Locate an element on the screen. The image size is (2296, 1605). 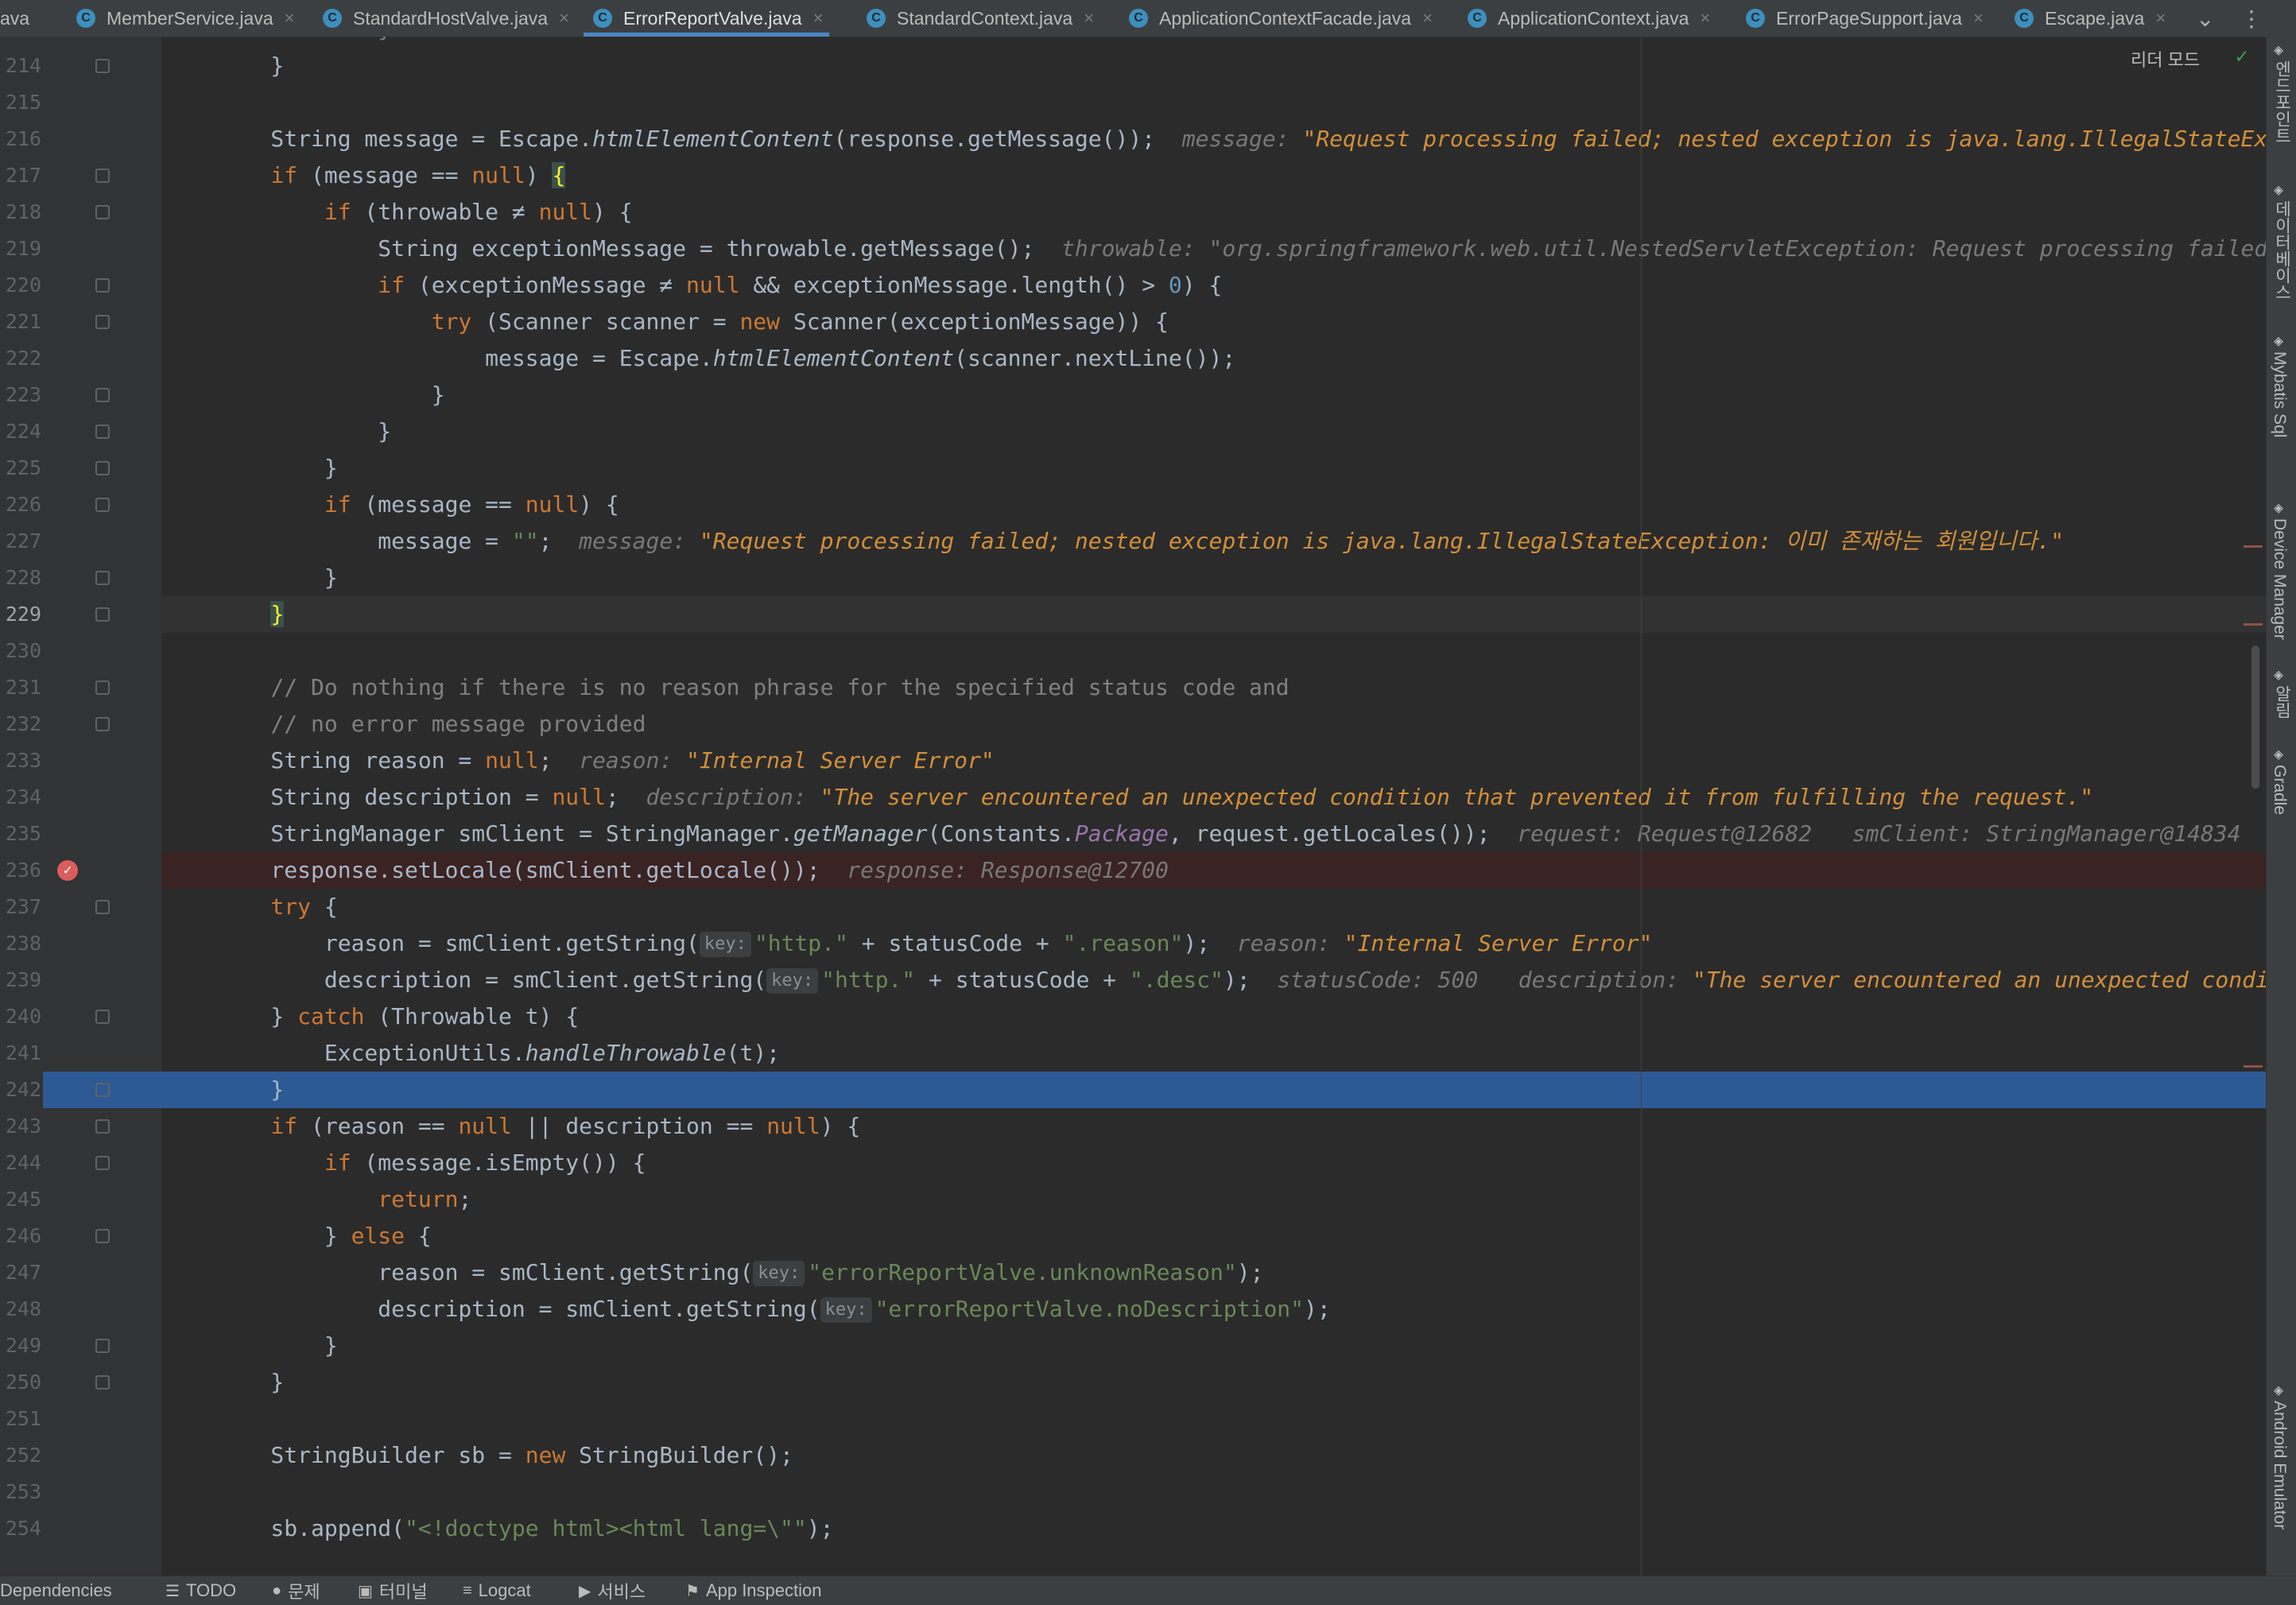
reader-mode-toggle: 리더 모드 is located at coordinates (2165, 59).